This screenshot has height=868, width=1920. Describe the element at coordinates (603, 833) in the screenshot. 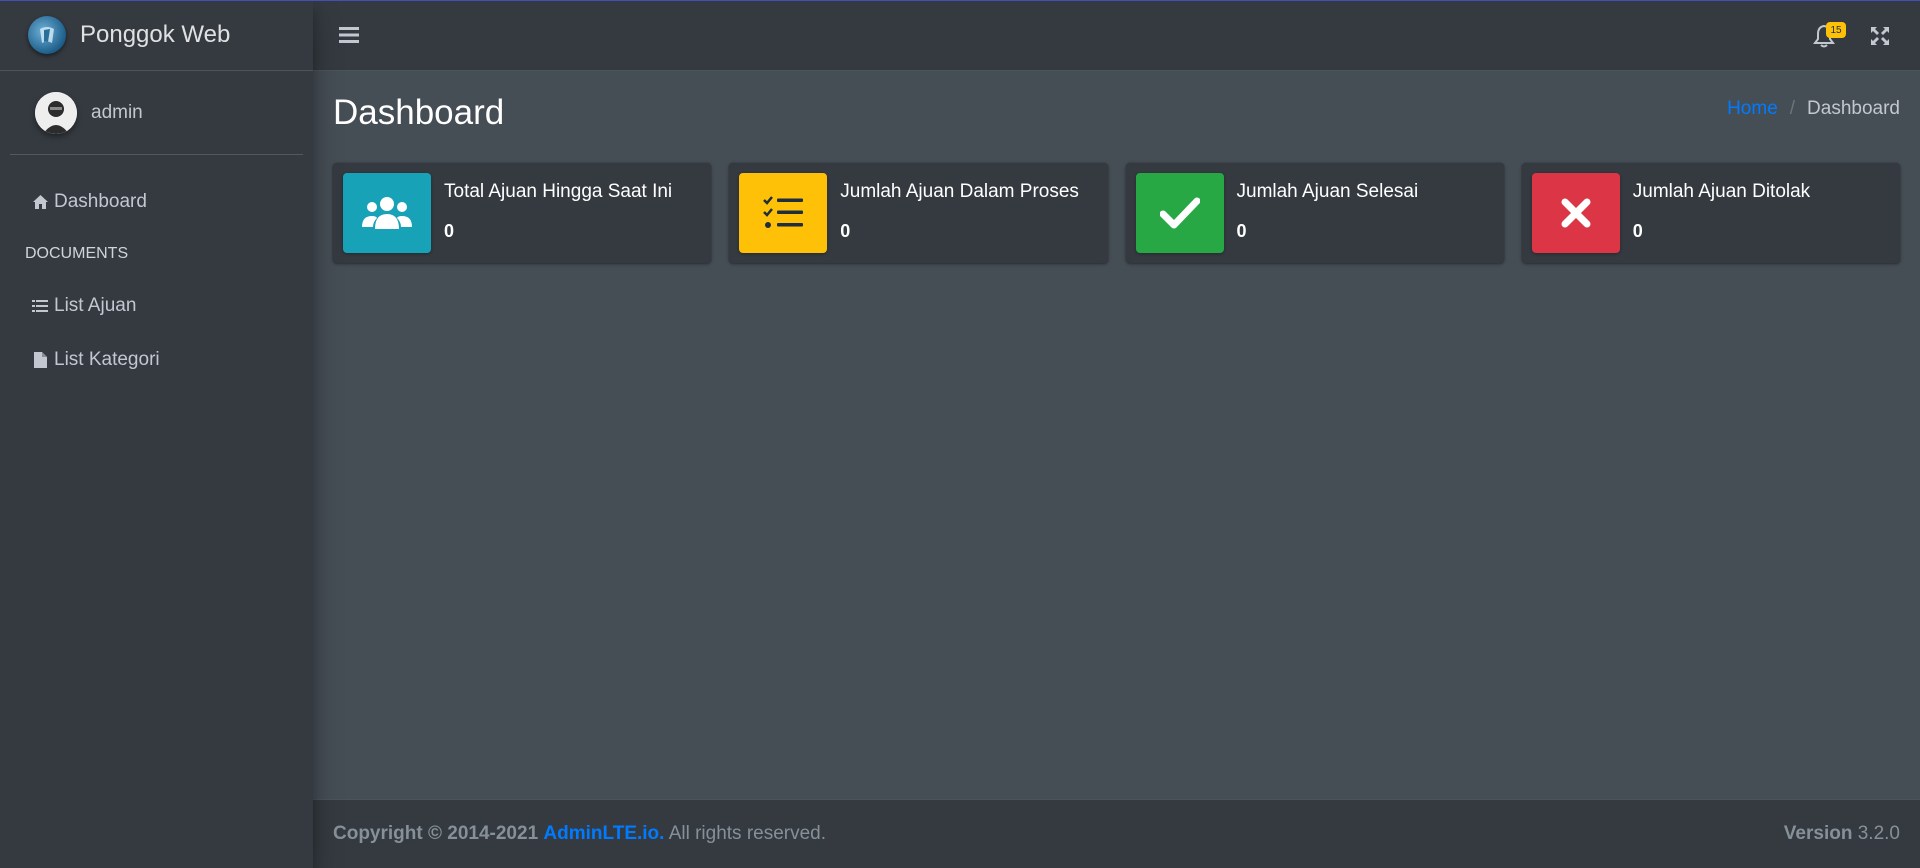

I see `adminlte-link: AdminLTE.io.` at that location.